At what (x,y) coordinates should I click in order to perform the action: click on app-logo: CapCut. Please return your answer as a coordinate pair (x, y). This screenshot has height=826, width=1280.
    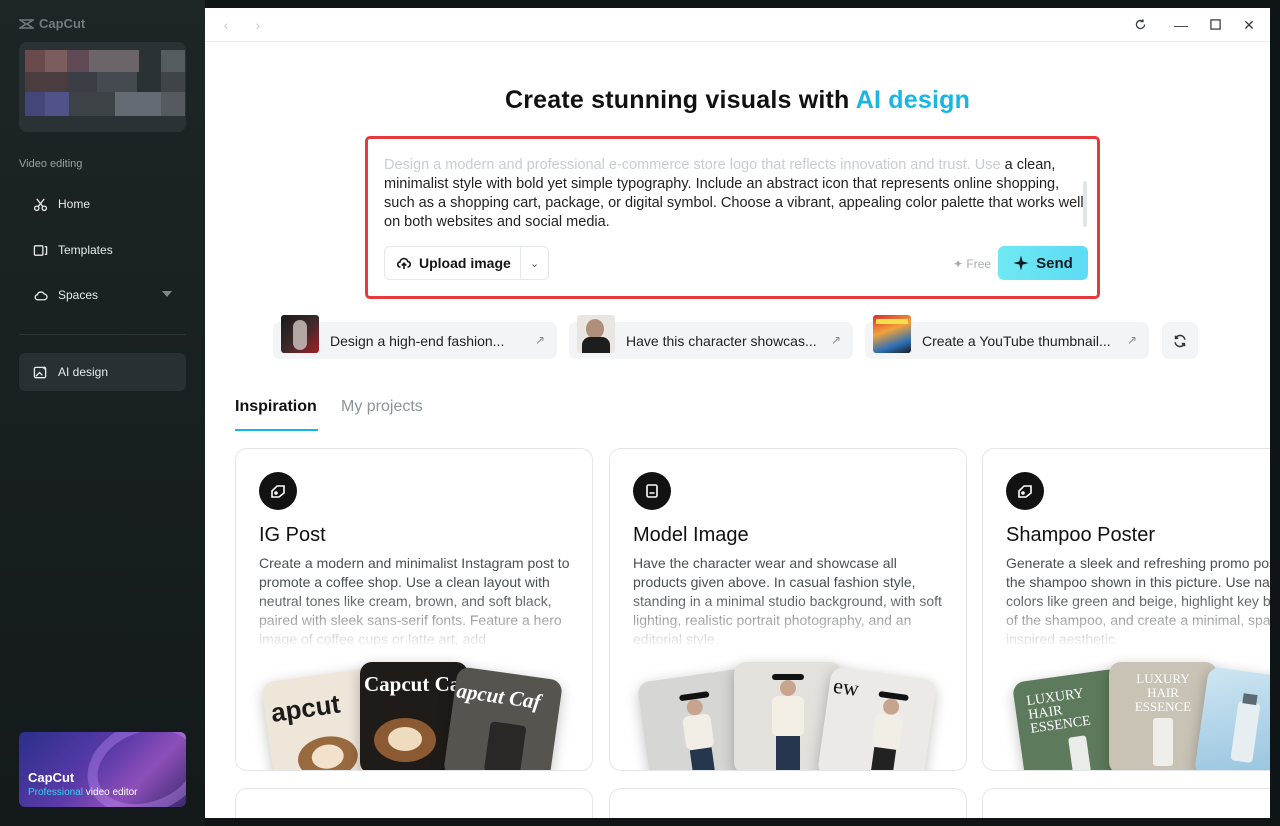
    Looking at the image, I should click on (52, 23).